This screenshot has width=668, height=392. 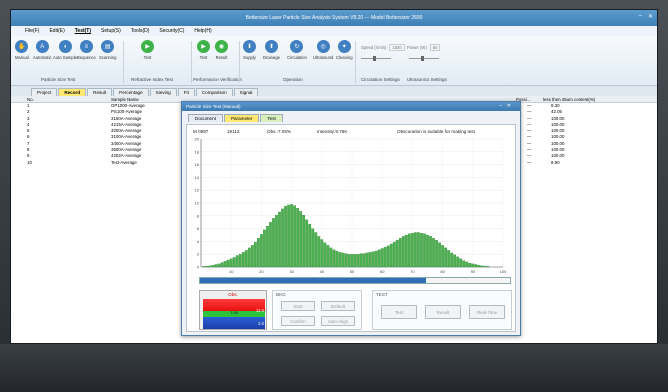 I want to click on obs-lower-value: 2.0, so click(x=261, y=323).